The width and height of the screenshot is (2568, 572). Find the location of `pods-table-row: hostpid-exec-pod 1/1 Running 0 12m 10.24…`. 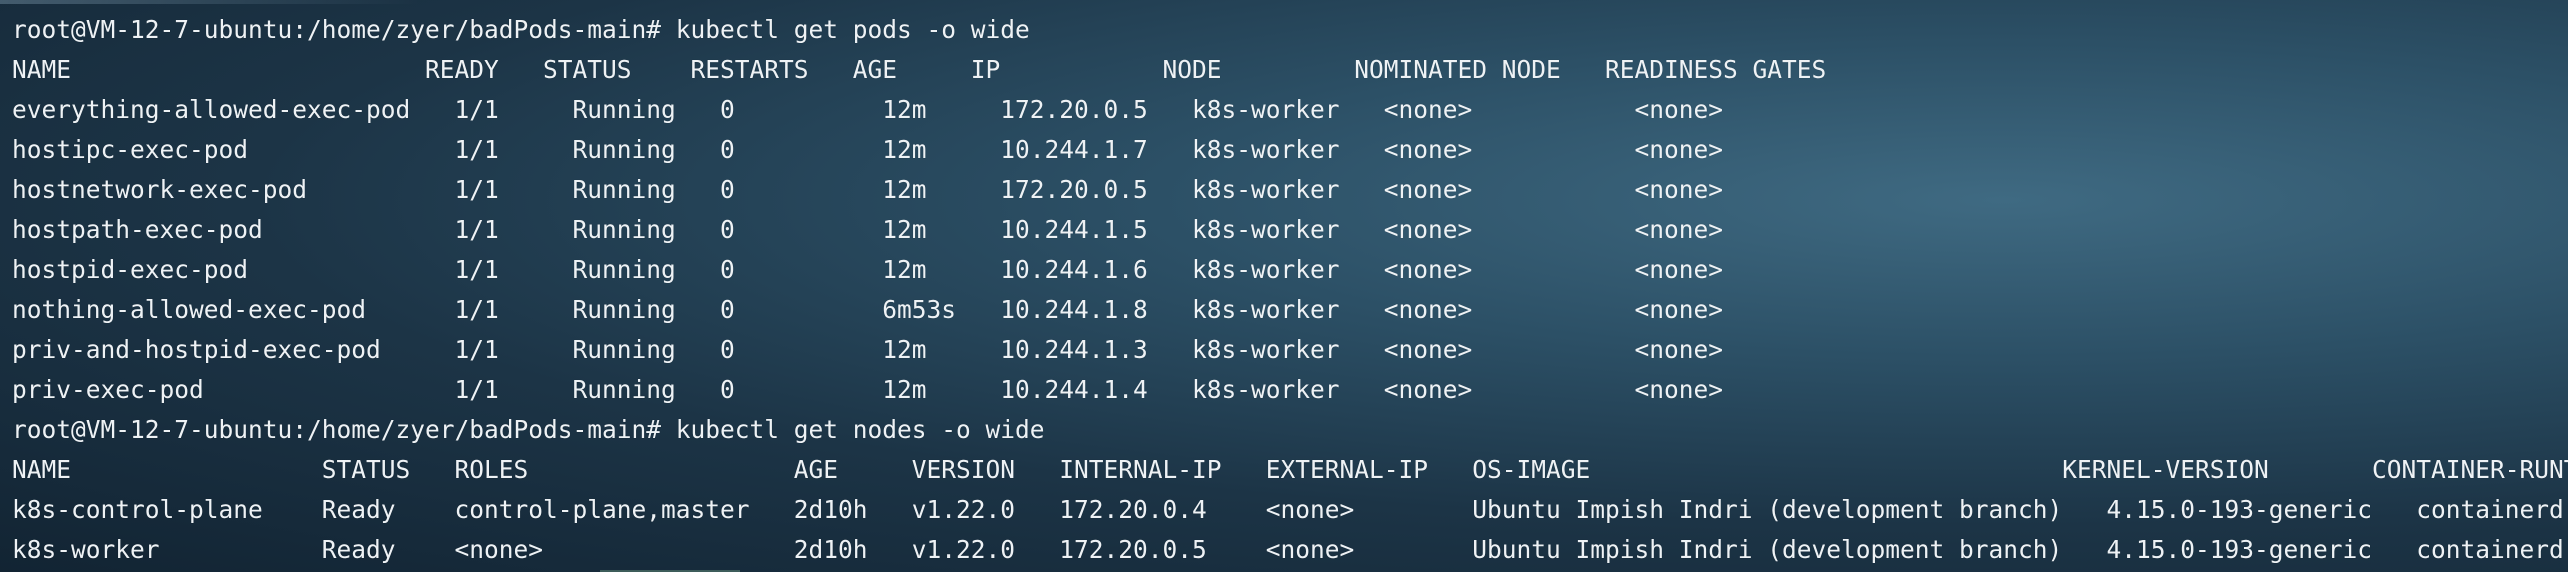

pods-table-row: hostpid-exec-pod 1/1 Running 0 12m 10.24… is located at coordinates (868, 269).